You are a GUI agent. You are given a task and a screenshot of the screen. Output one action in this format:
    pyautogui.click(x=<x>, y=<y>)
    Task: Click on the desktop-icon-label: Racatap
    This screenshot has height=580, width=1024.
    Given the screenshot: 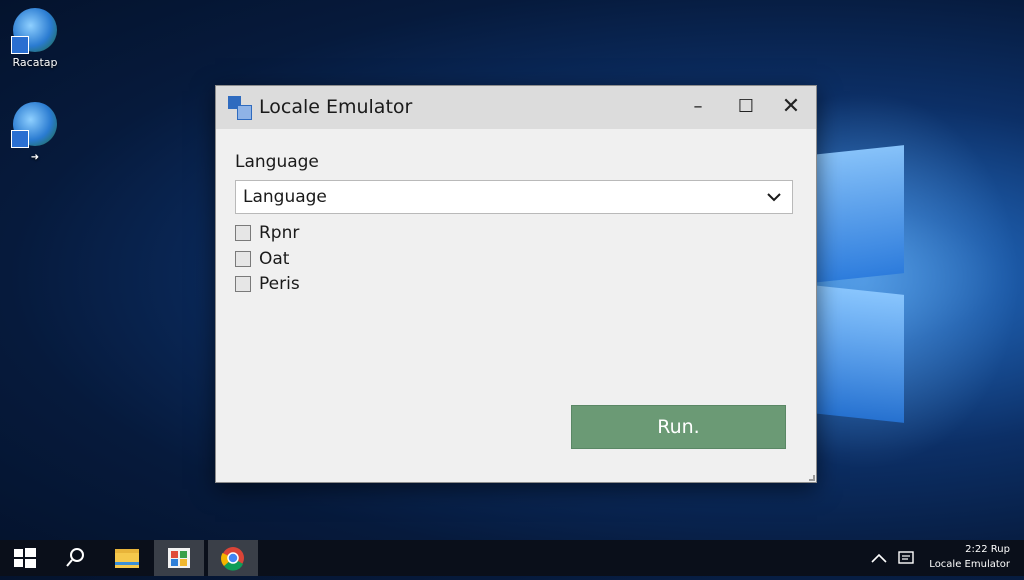 What is the action you would take?
    pyautogui.click(x=35, y=62)
    